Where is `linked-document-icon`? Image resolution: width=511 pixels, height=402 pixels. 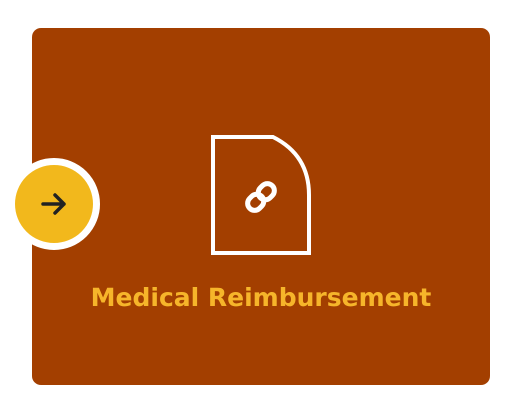
linked-document-icon is located at coordinates (261, 195).